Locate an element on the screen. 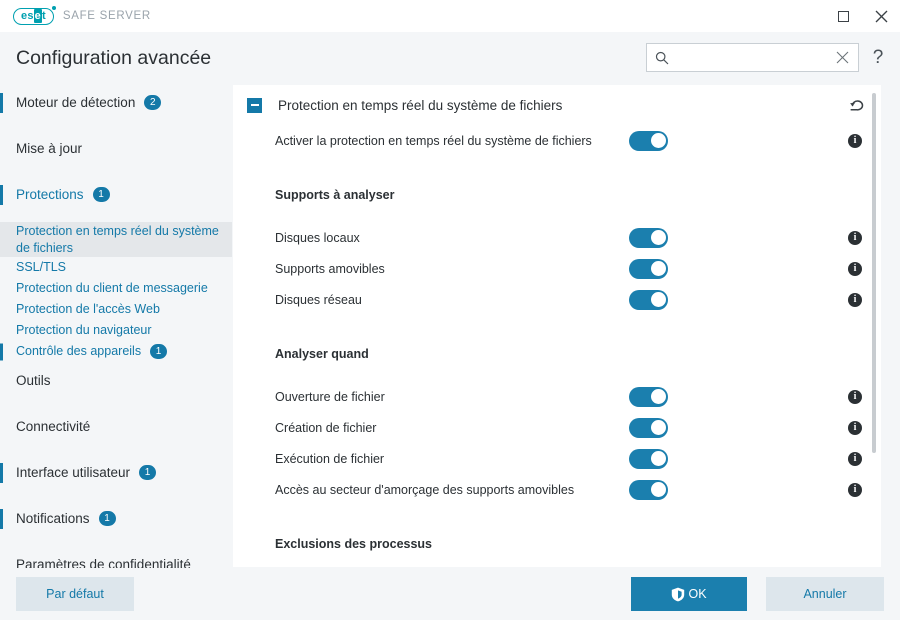 Image resolution: width=900 pixels, height=620 pixels. group-inner-spacer is located at coordinates (557, 214).